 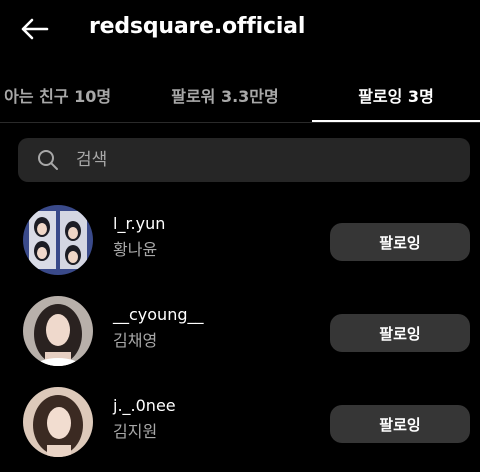 I want to click on username: __cyoung__, so click(x=158, y=314).